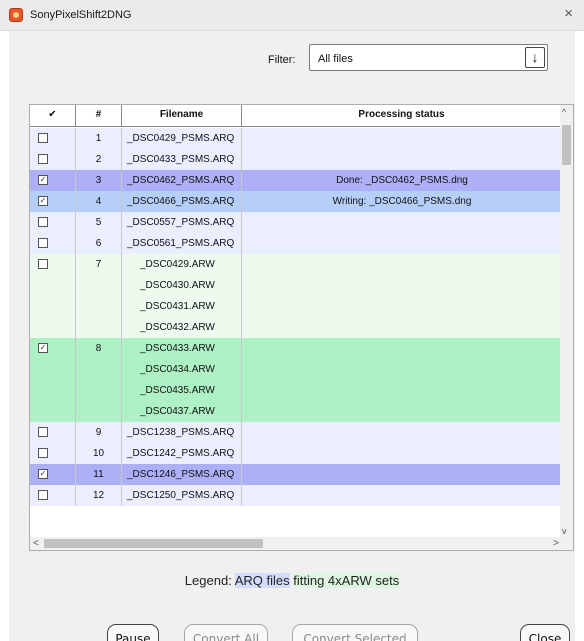  Describe the element at coordinates (296, 306) in the screenshot. I see `table-row: _DSC0431.ARW` at that location.